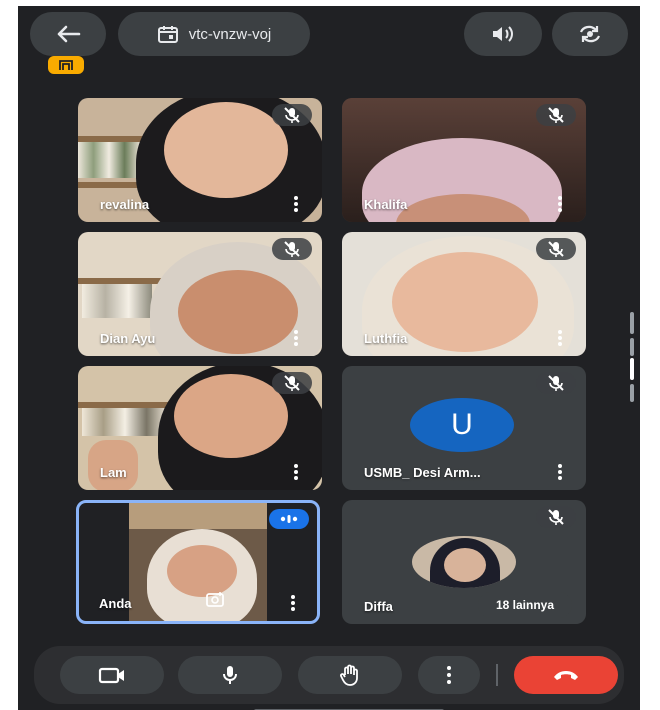 The height and width of the screenshot is (710, 660). I want to click on end-call-icon, so click(566, 675).